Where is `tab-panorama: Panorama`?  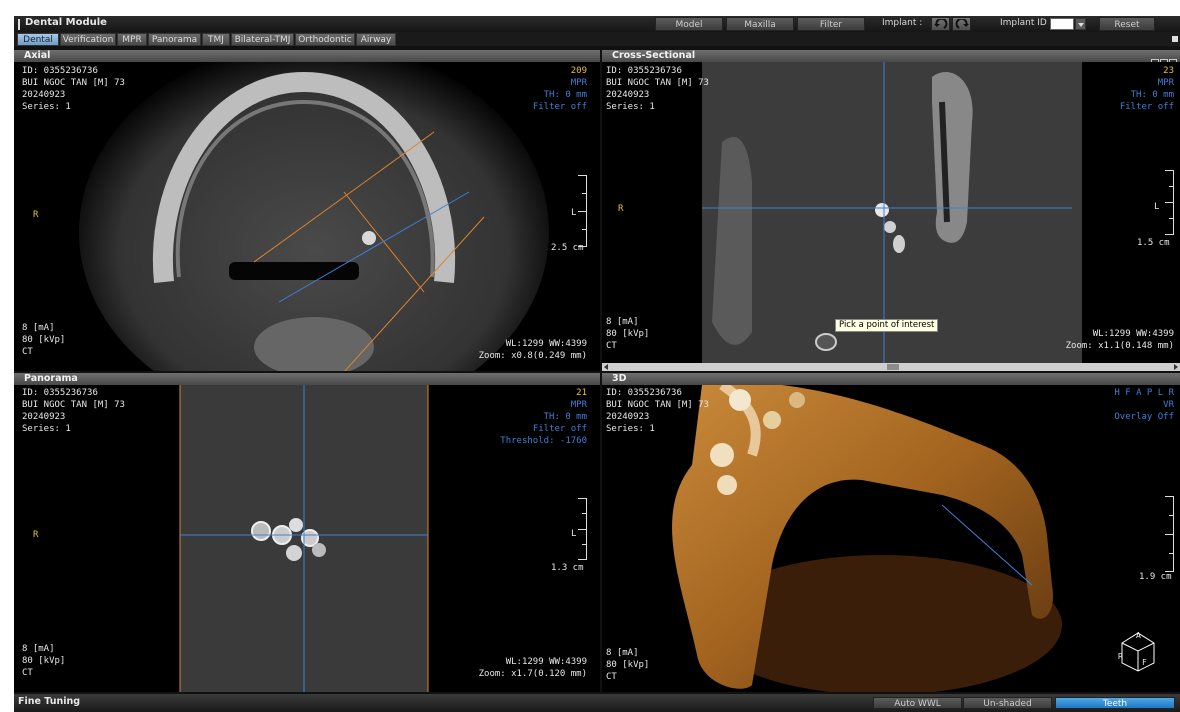
tab-panorama: Panorama is located at coordinates (174, 39).